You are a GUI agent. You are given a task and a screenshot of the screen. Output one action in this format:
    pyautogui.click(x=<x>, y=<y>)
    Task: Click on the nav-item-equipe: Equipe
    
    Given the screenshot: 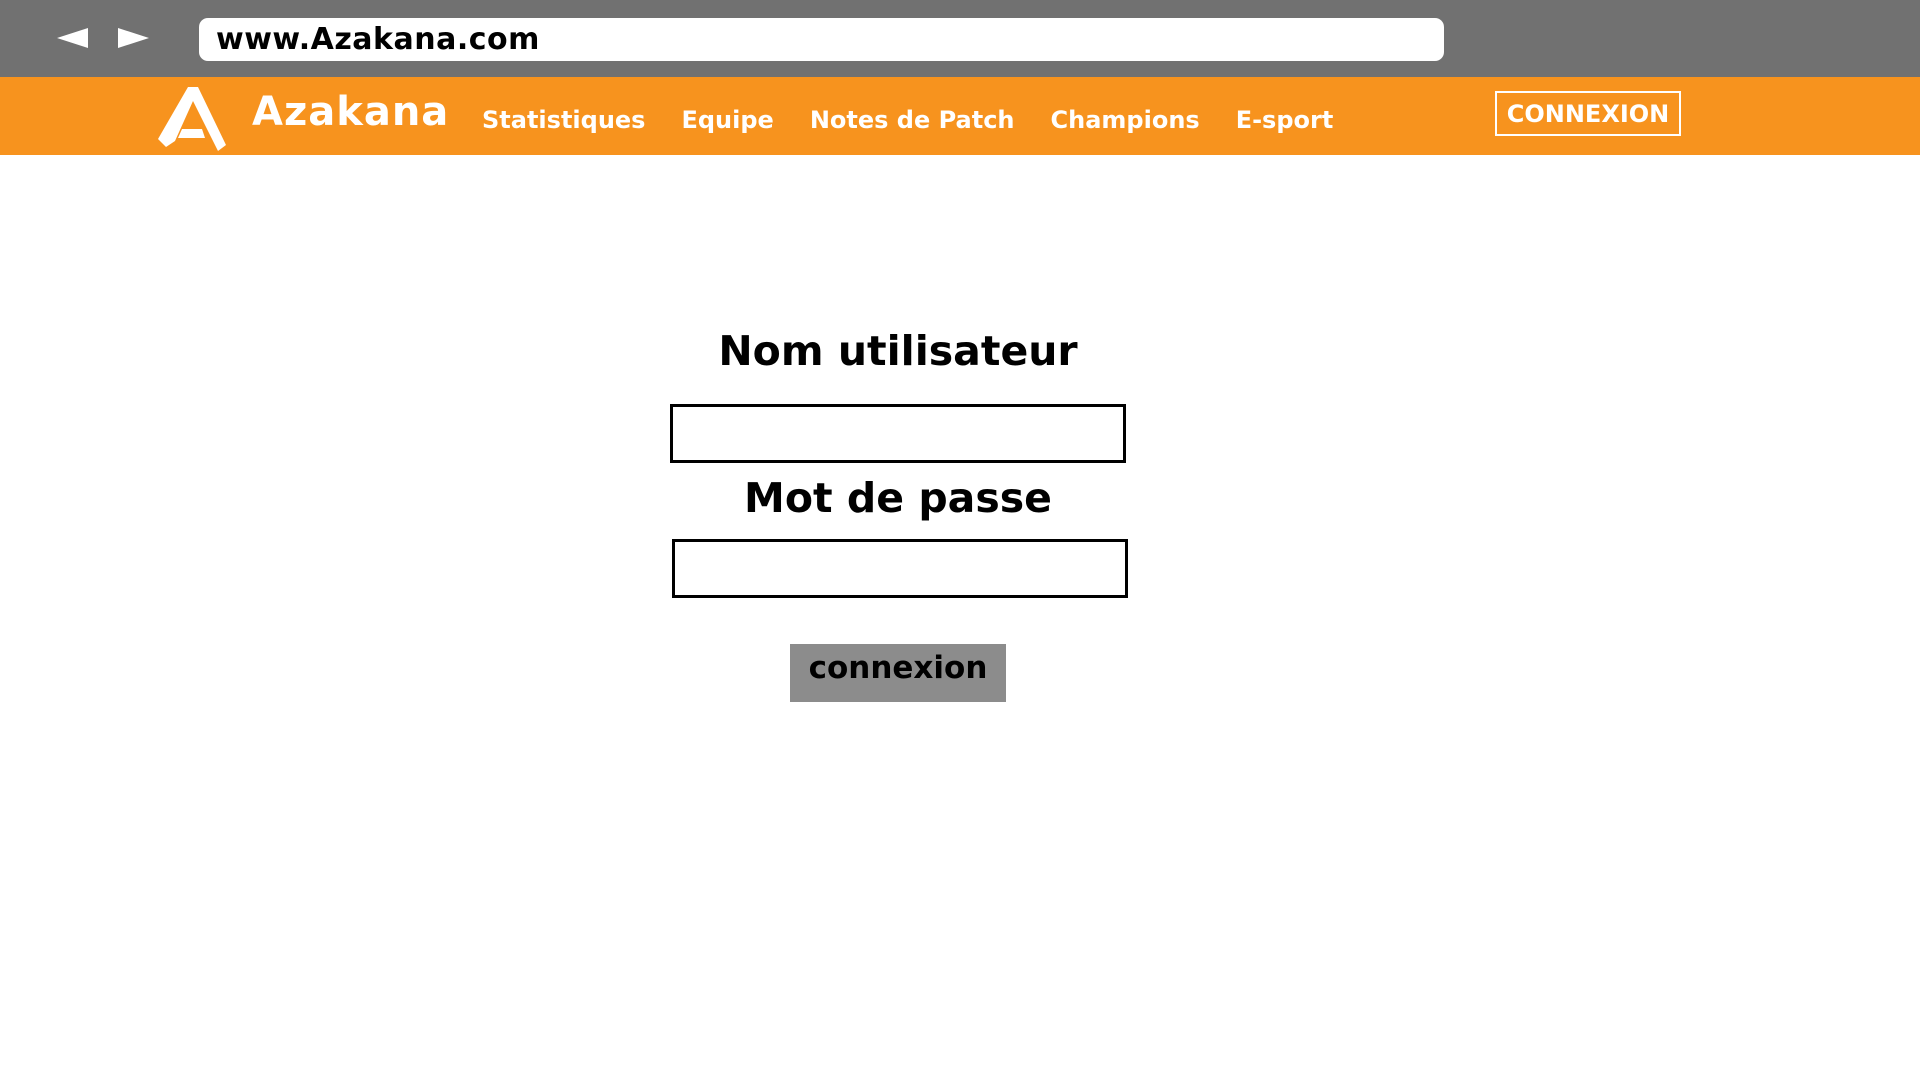 What is the action you would take?
    pyautogui.click(x=727, y=120)
    